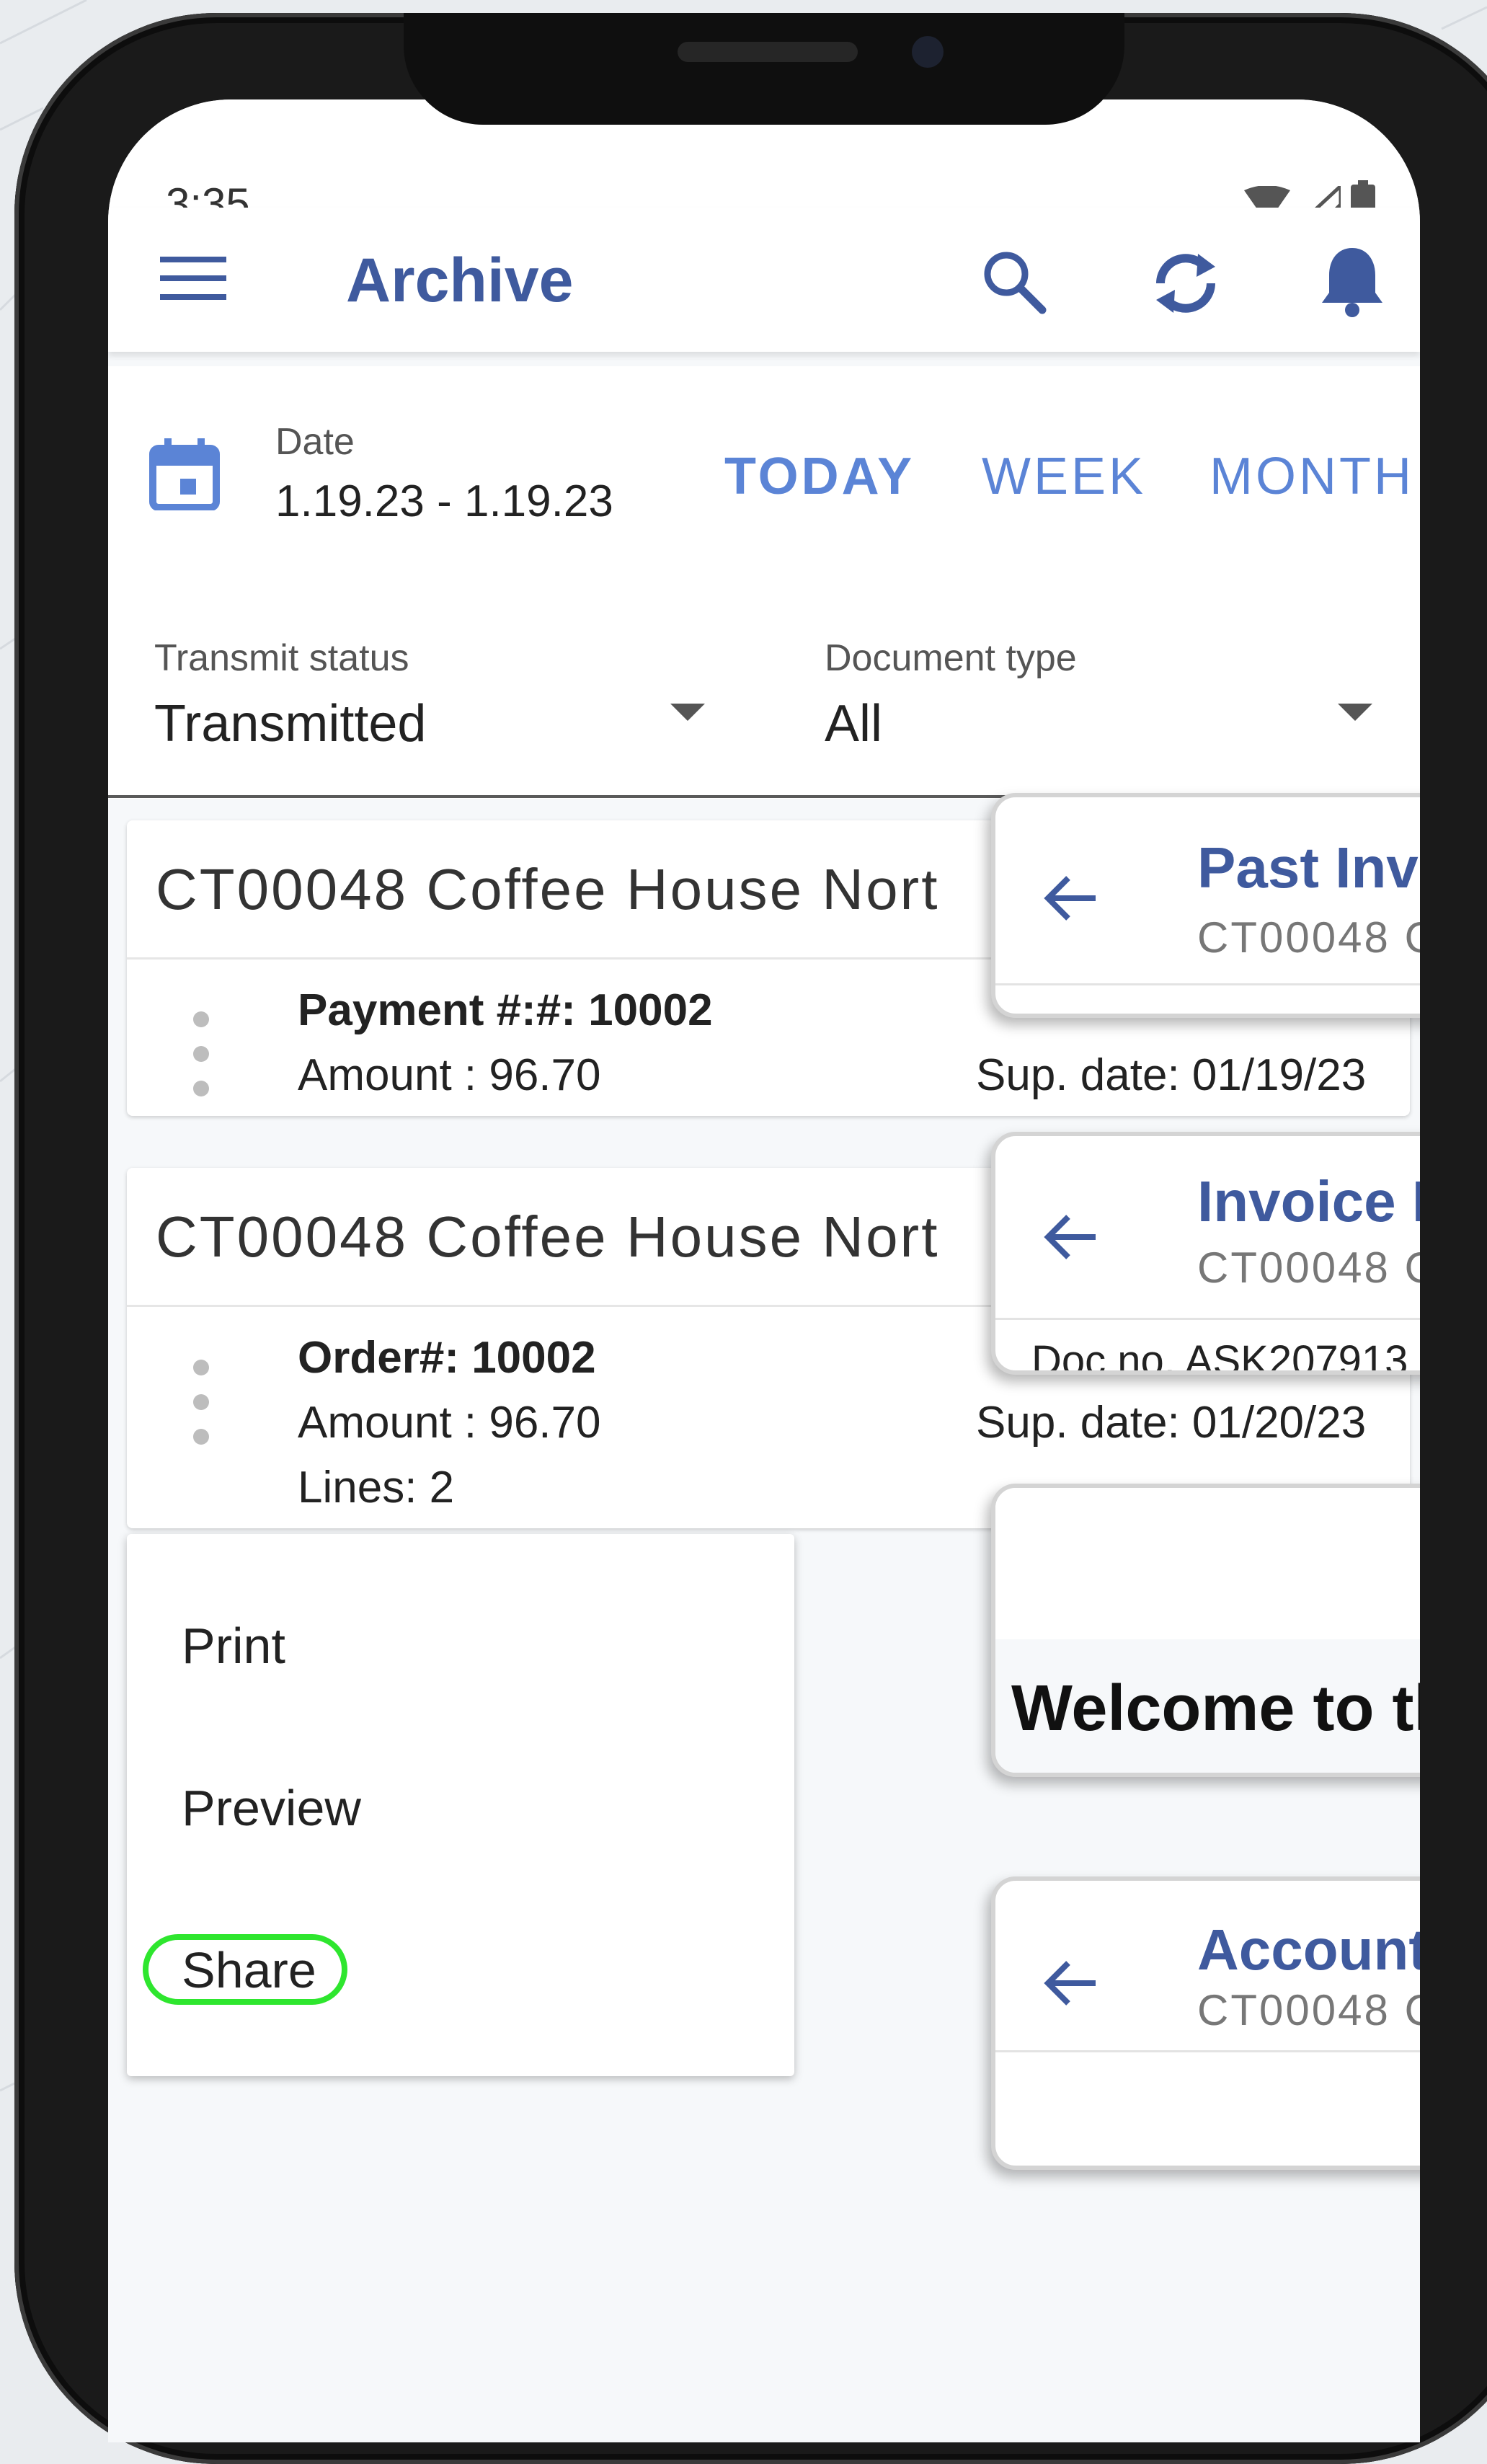 Image resolution: width=1487 pixels, height=2464 pixels. I want to click on panel-subtitle: CT00048 Coffe, so click(1308, 2010).